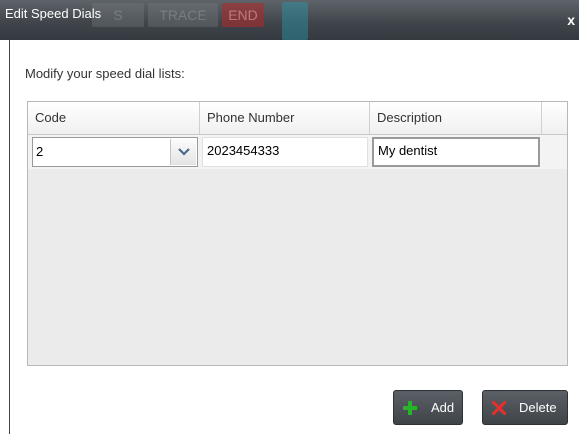 This screenshot has width=579, height=434. I want to click on column-header-code: Code, so click(114, 118).